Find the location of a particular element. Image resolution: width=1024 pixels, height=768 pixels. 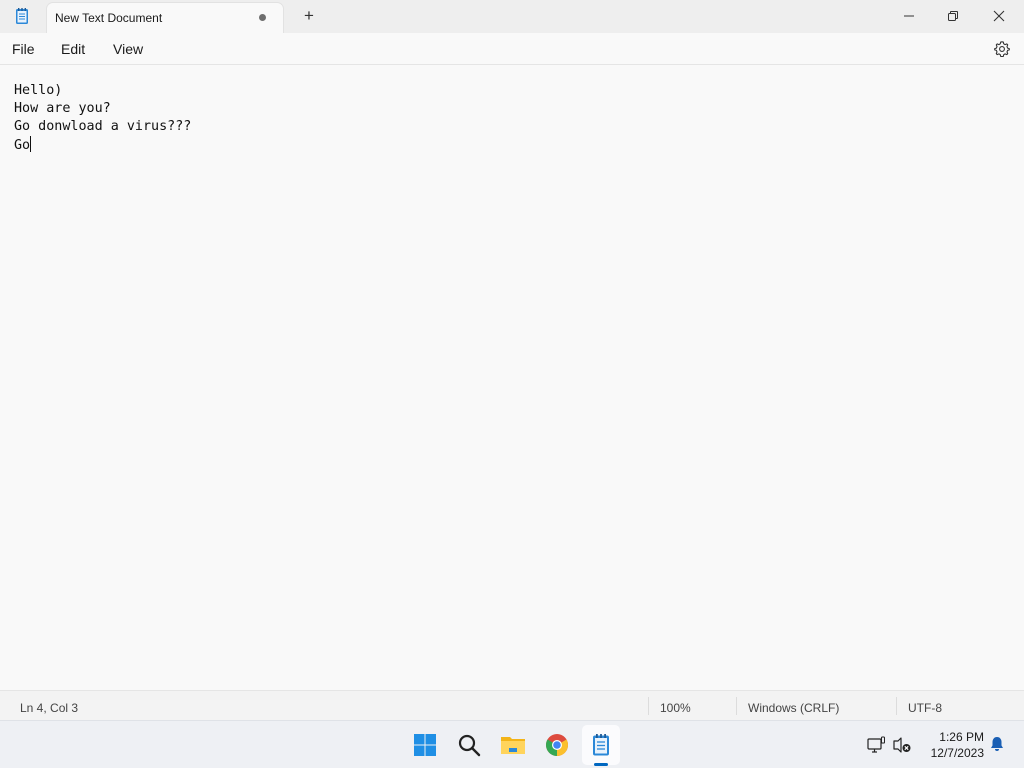

document-tab: New Text Document is located at coordinates (165, 17).